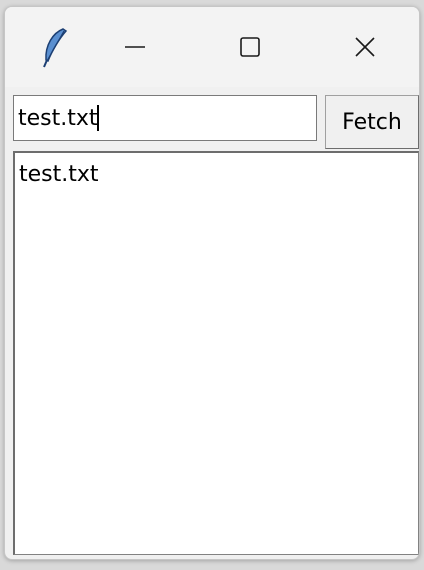  What do you see at coordinates (212, 47) in the screenshot?
I see `title-bar` at bounding box center [212, 47].